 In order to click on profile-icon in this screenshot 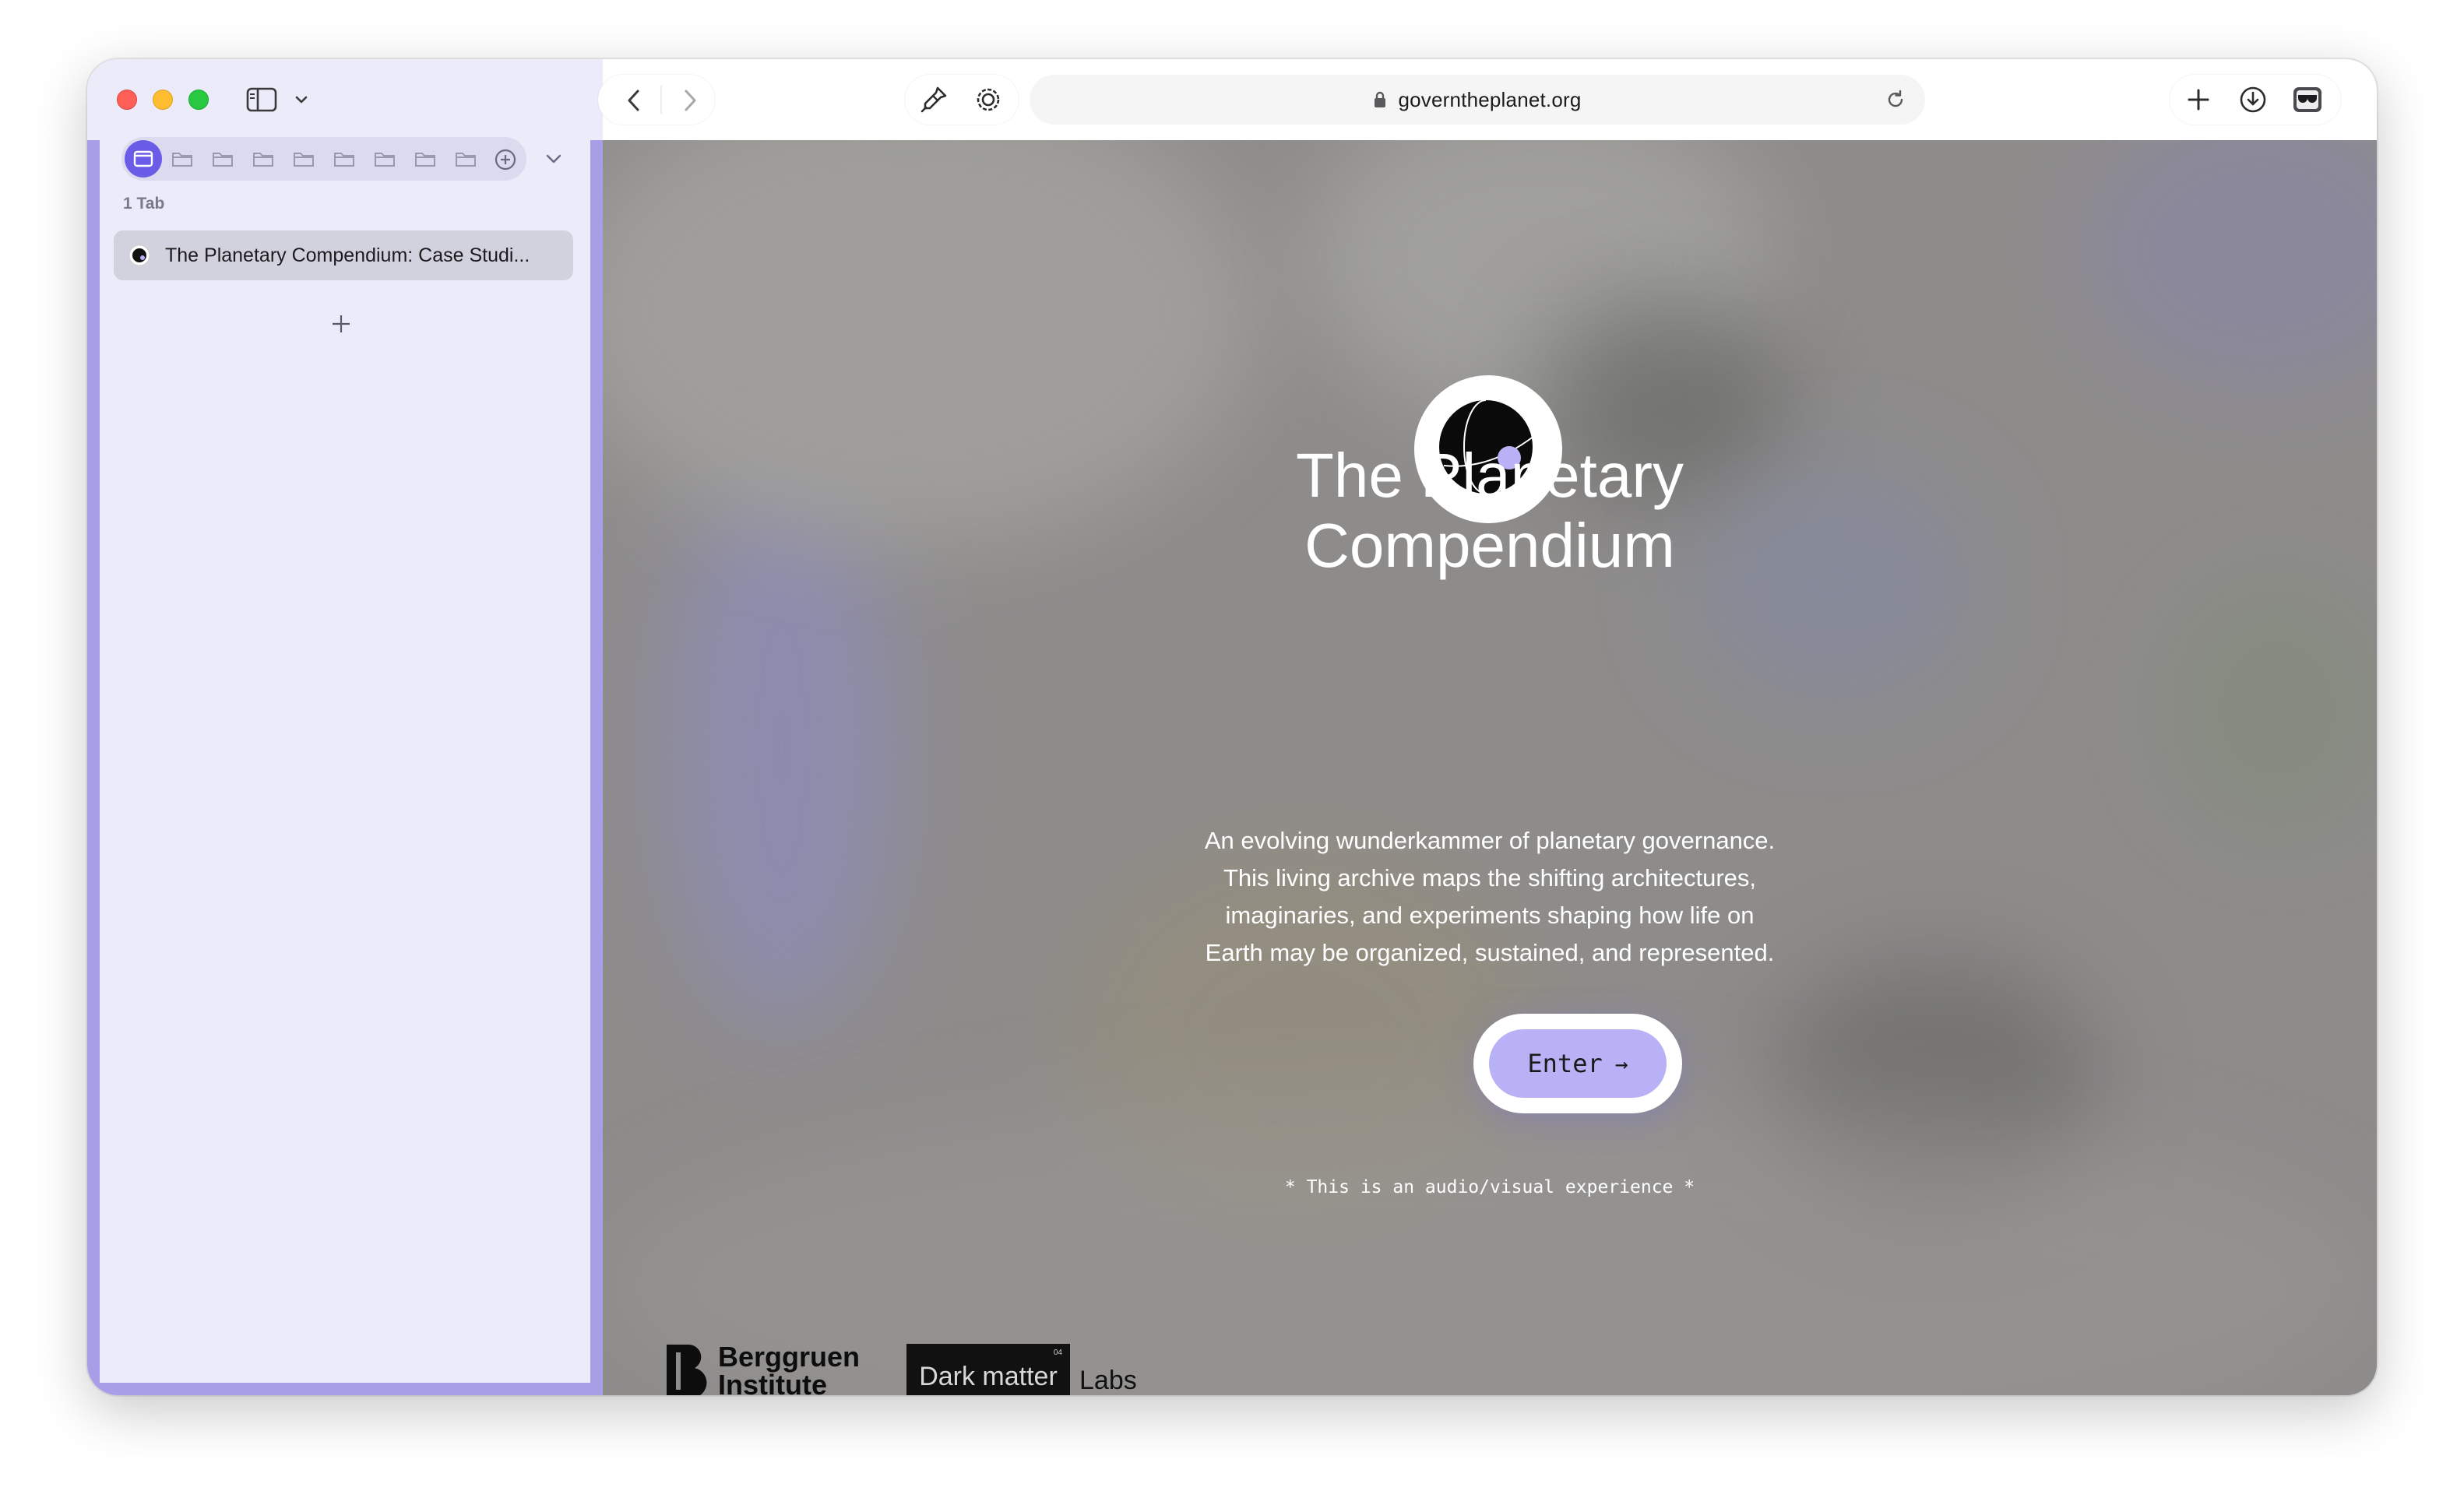, I will do `click(2307, 99)`.